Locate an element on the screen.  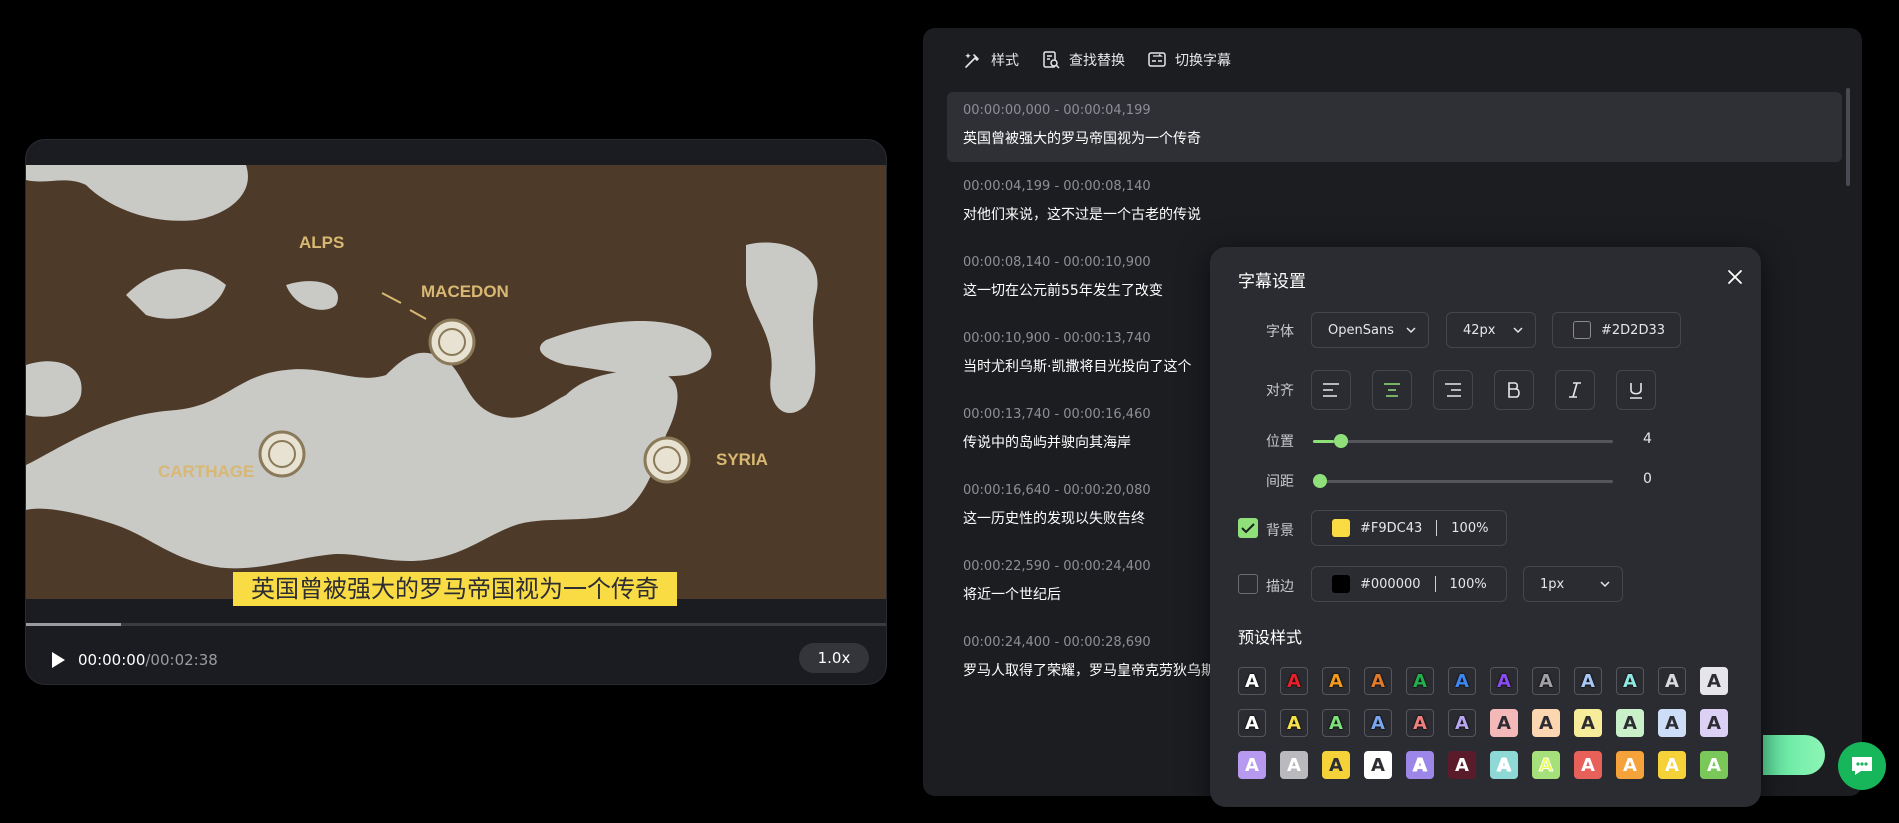
preset-style-11: A is located at coordinates (1672, 681).